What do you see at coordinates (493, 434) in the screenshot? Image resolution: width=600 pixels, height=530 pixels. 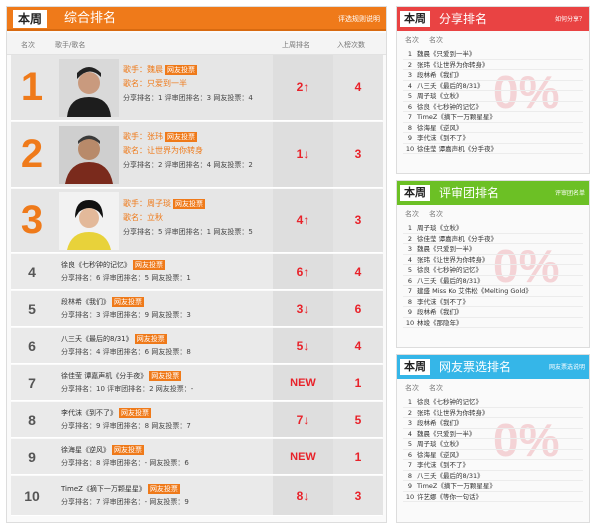 I see `list-item: 4 魏晨《只爱到一半》` at bounding box center [493, 434].